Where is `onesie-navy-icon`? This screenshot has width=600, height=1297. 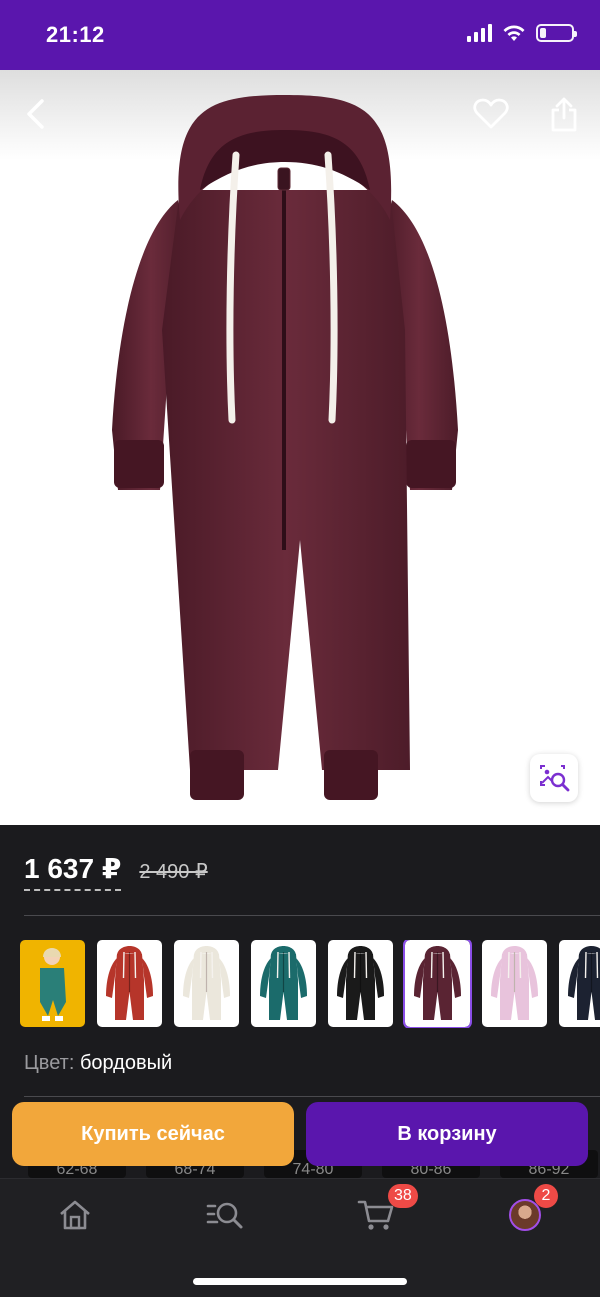 onesie-navy-icon is located at coordinates (584, 983).